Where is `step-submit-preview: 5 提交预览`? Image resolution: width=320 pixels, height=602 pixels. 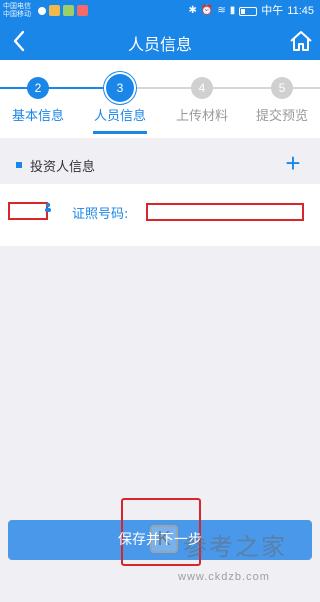 step-submit-preview: 5 提交预览 is located at coordinates (281, 93).